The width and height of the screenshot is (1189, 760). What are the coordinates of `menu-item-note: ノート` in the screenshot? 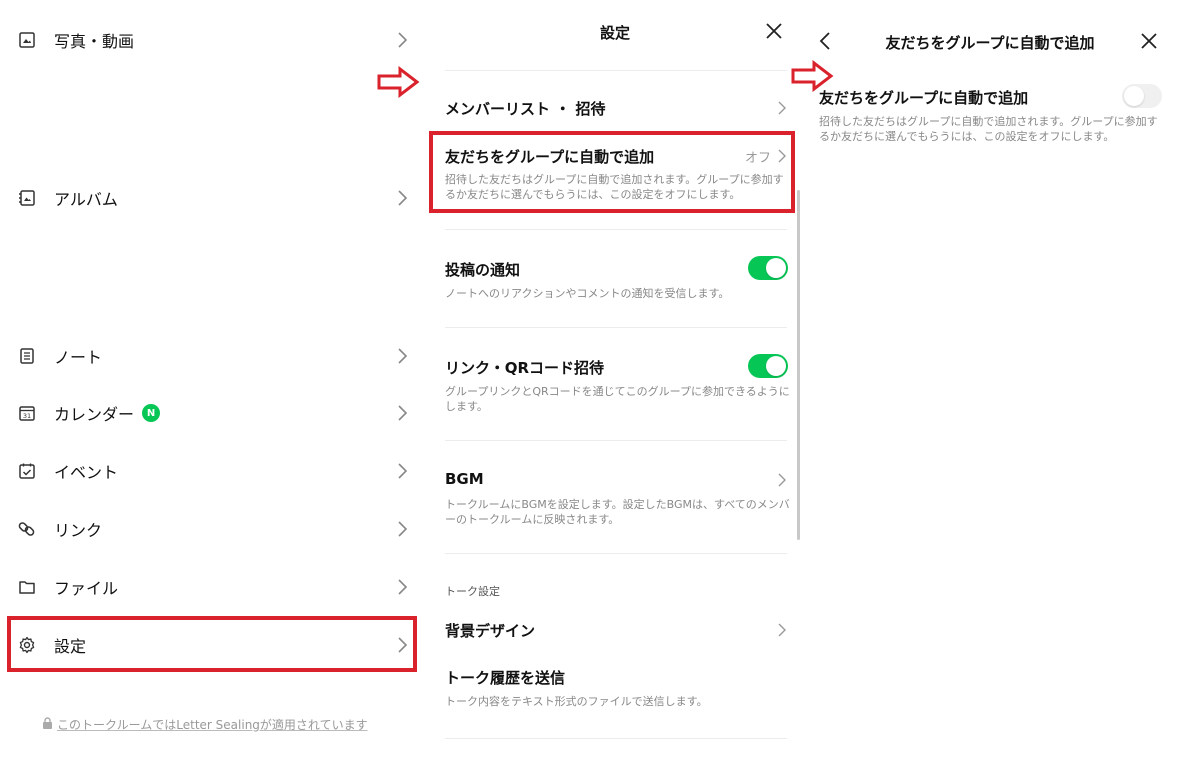 It's located at (212, 356).